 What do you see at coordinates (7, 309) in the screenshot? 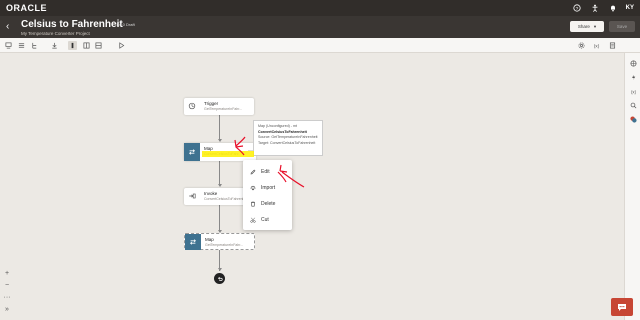
I see `expand-icon: »` at bounding box center [7, 309].